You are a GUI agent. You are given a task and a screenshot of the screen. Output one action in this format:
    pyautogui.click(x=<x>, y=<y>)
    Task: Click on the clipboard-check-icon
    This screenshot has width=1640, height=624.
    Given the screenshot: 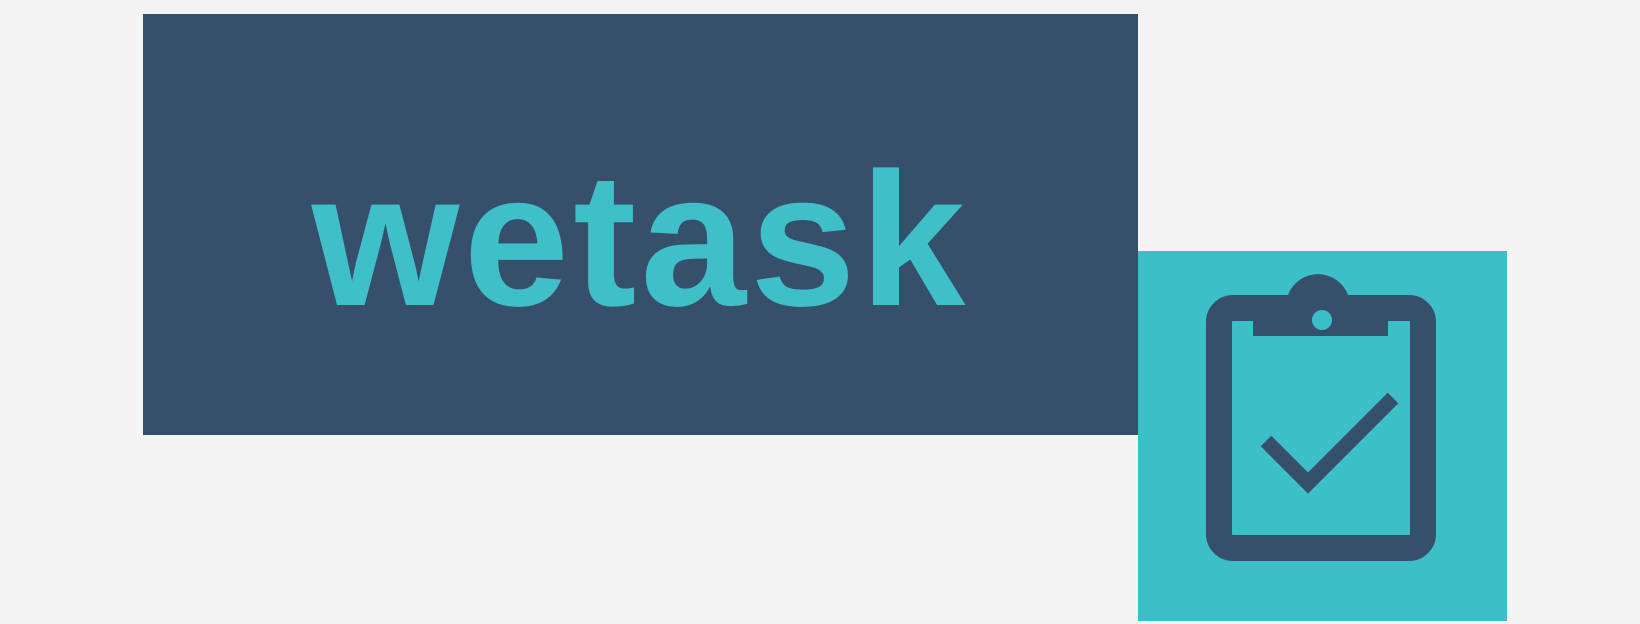 What is the action you would take?
    pyautogui.click(x=1321, y=417)
    